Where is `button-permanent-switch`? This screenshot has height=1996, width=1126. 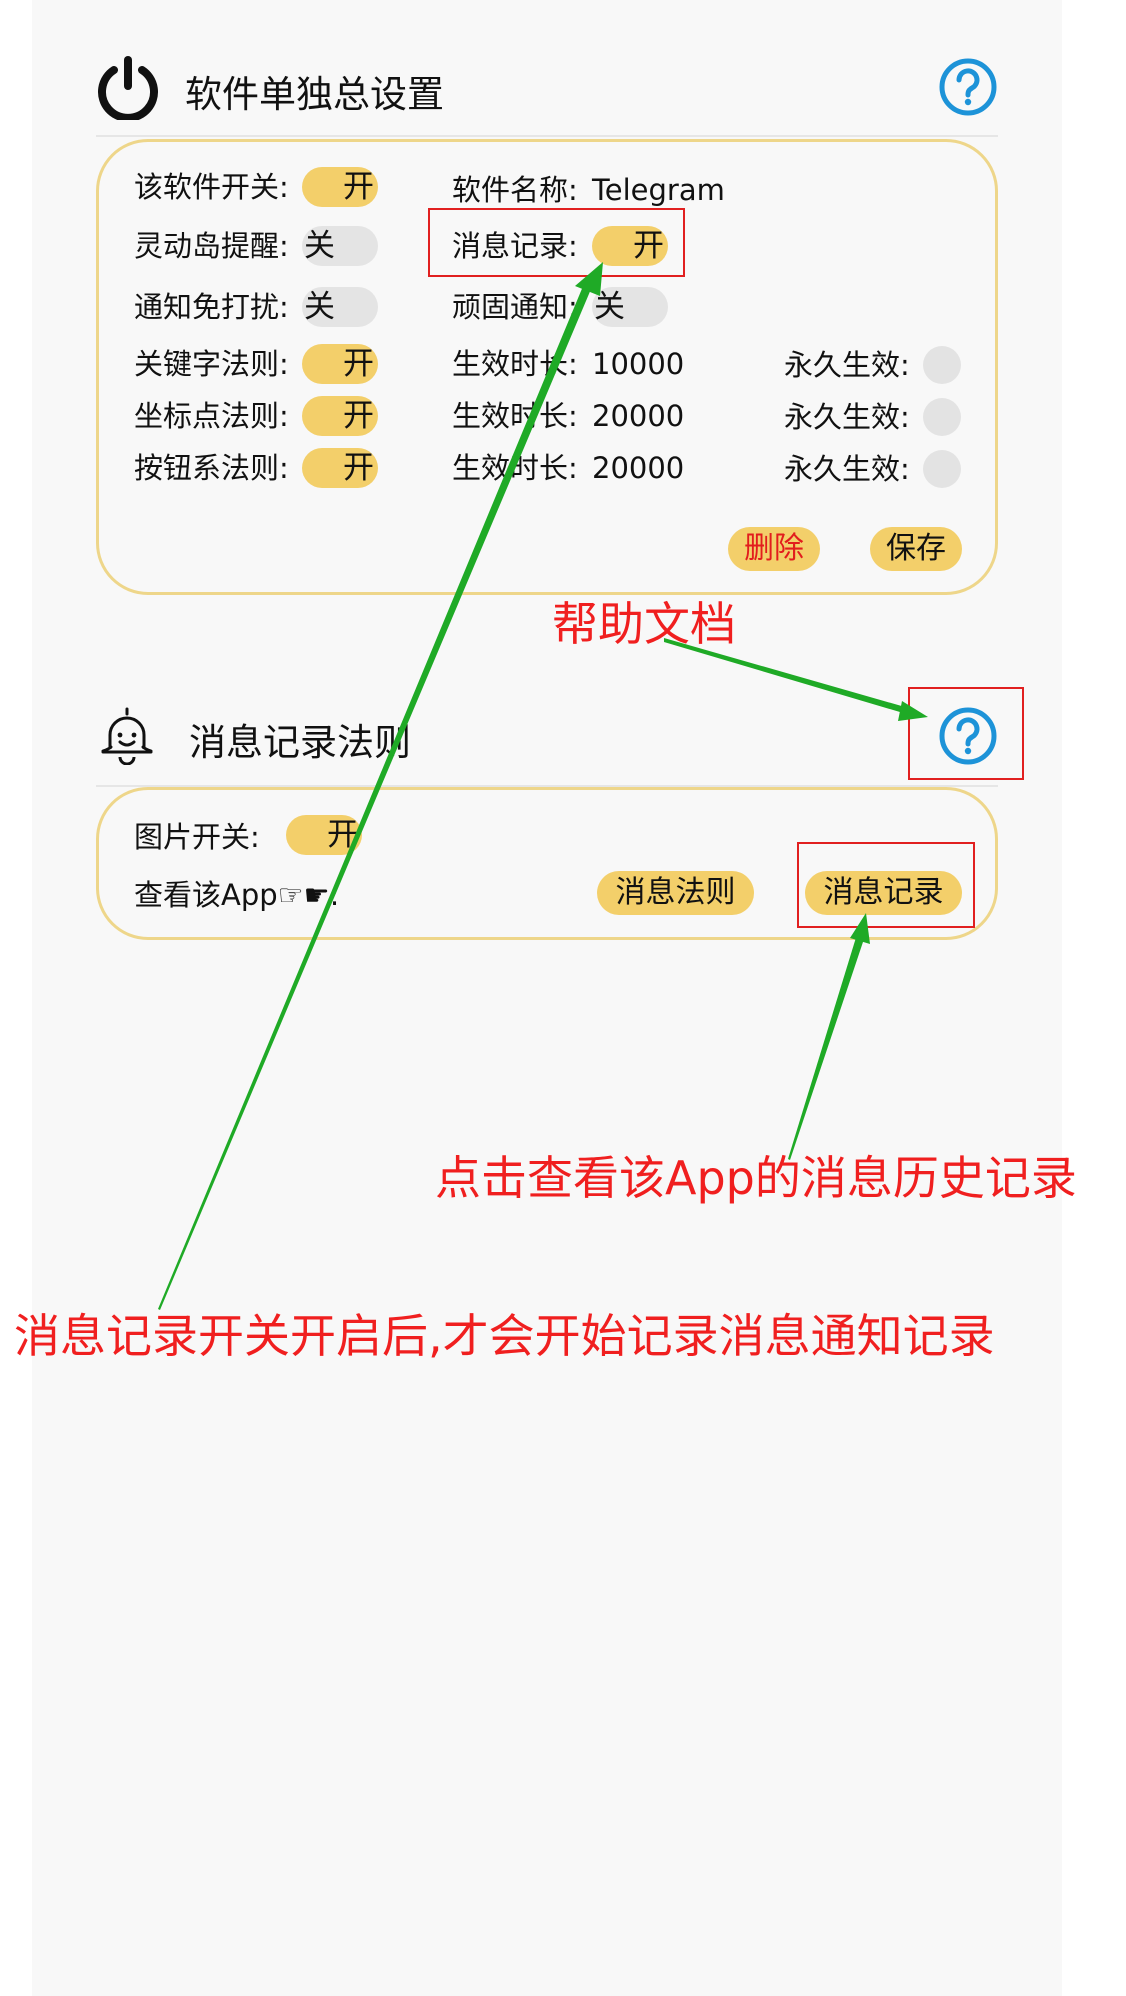
button-permanent-switch is located at coordinates (942, 469).